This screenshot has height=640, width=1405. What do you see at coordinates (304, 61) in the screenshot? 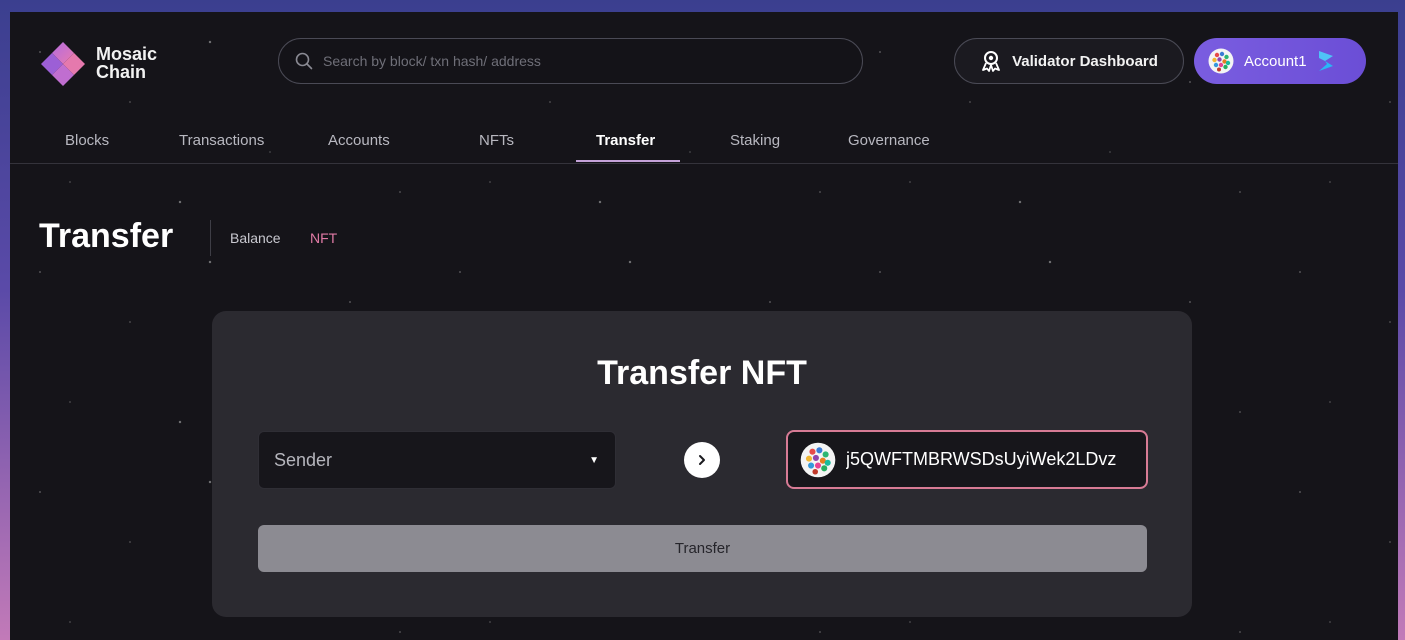
I see `search-icon` at bounding box center [304, 61].